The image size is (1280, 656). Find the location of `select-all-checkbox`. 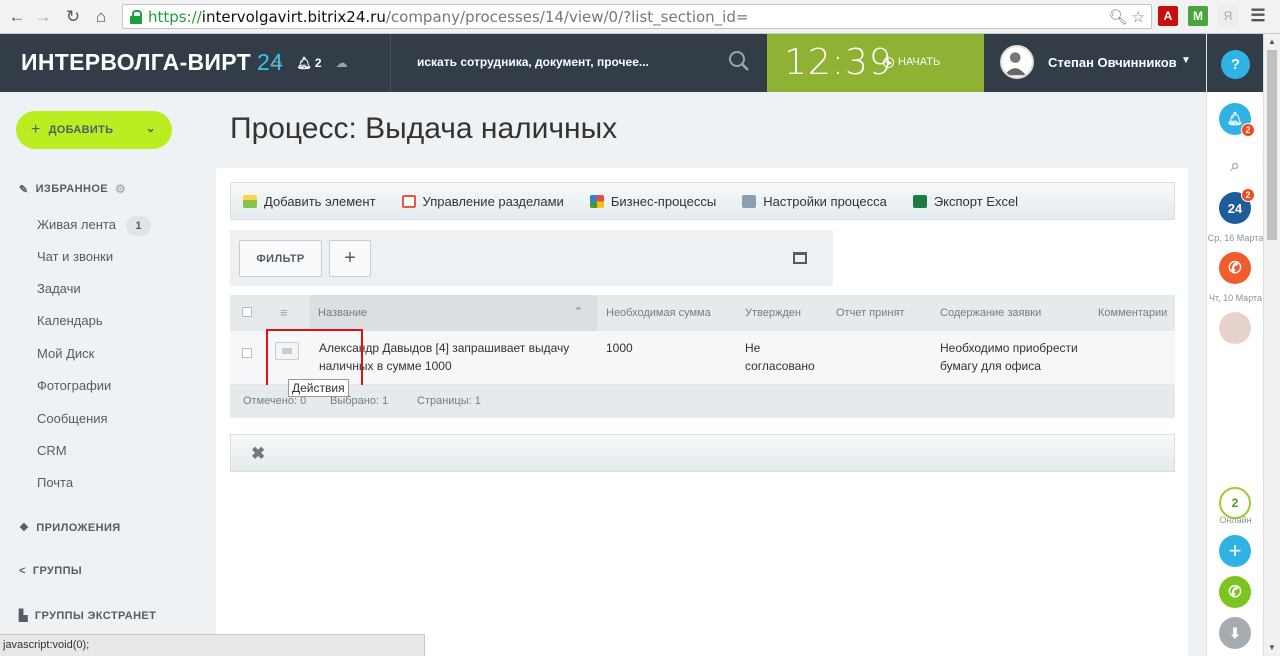

select-all-checkbox is located at coordinates (247, 312).